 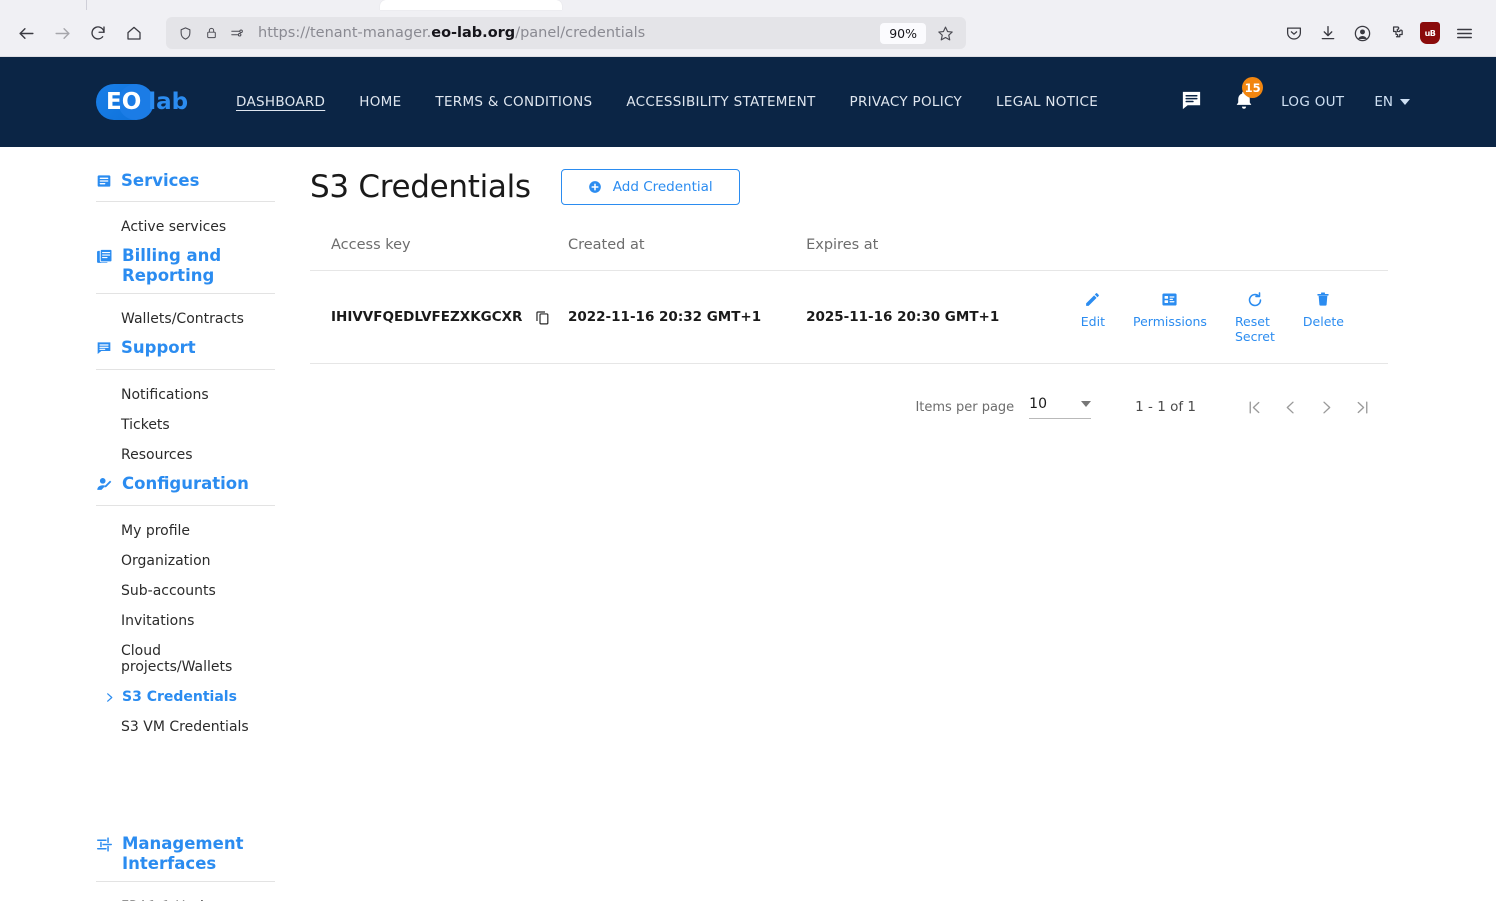 I want to click on sidebar-item-wallets-contracts: Wallets/Contracts, so click(x=185, y=319).